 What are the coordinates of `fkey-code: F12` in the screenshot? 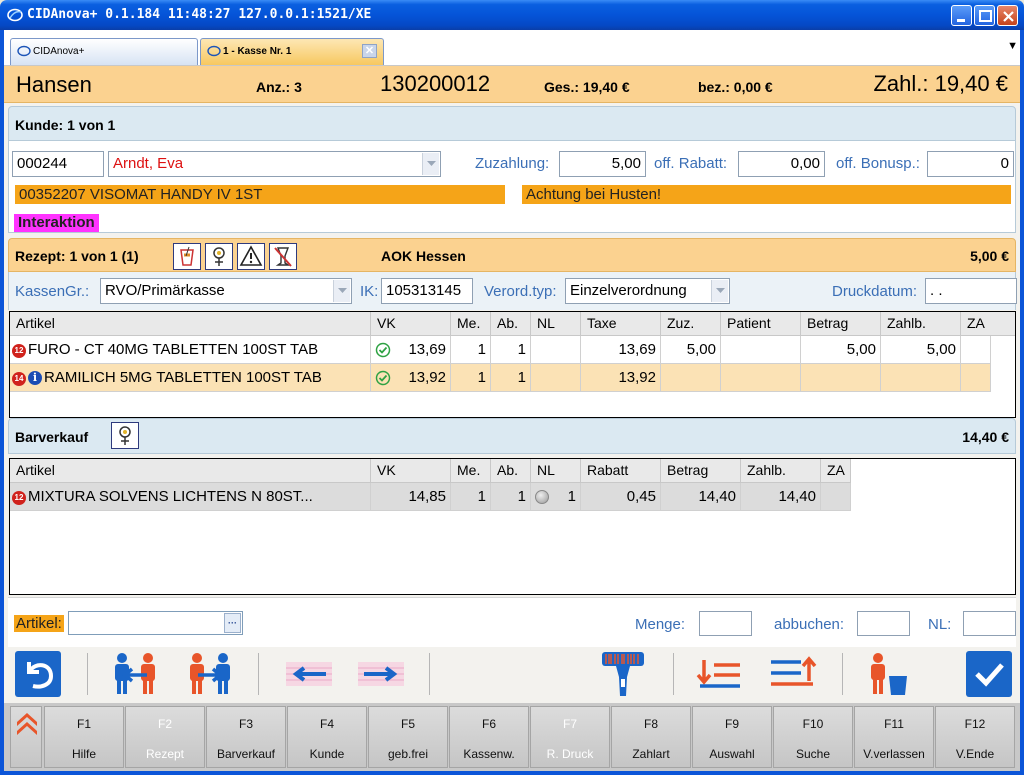 It's located at (975, 724).